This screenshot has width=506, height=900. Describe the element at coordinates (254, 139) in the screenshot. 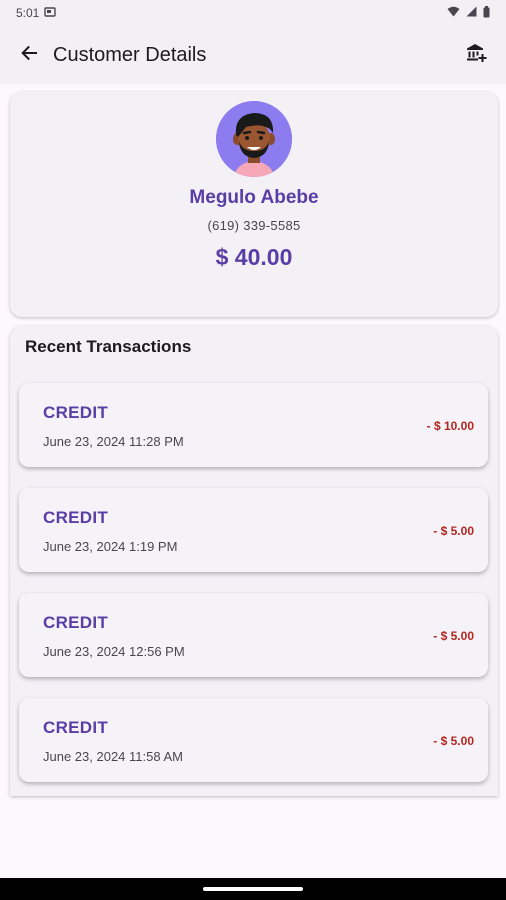

I see `avatar` at that location.